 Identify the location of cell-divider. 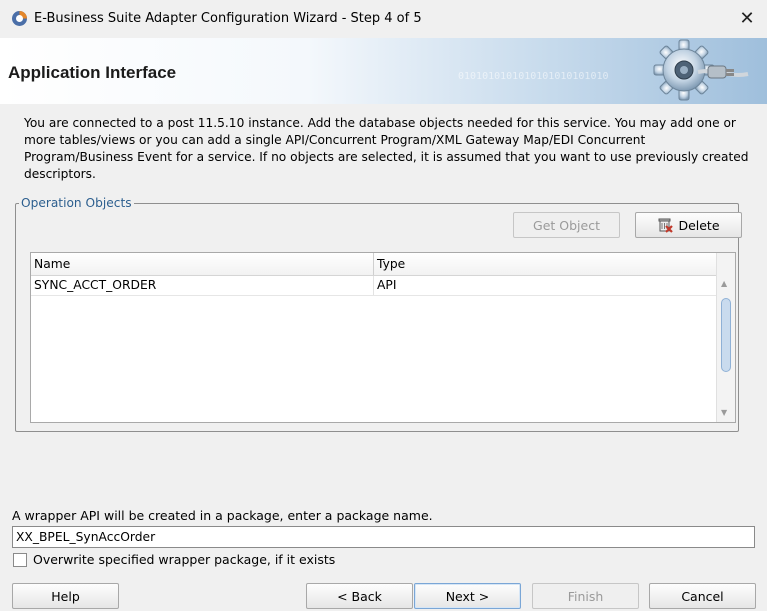
(373, 285).